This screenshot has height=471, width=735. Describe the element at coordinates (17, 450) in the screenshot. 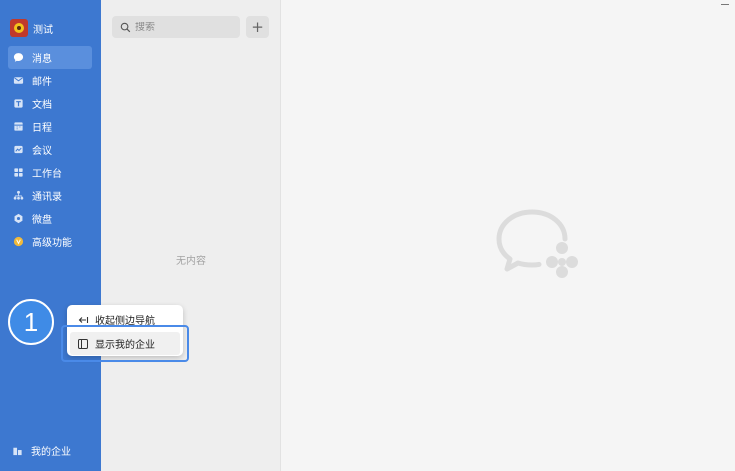

I see `enterprise-icon` at that location.